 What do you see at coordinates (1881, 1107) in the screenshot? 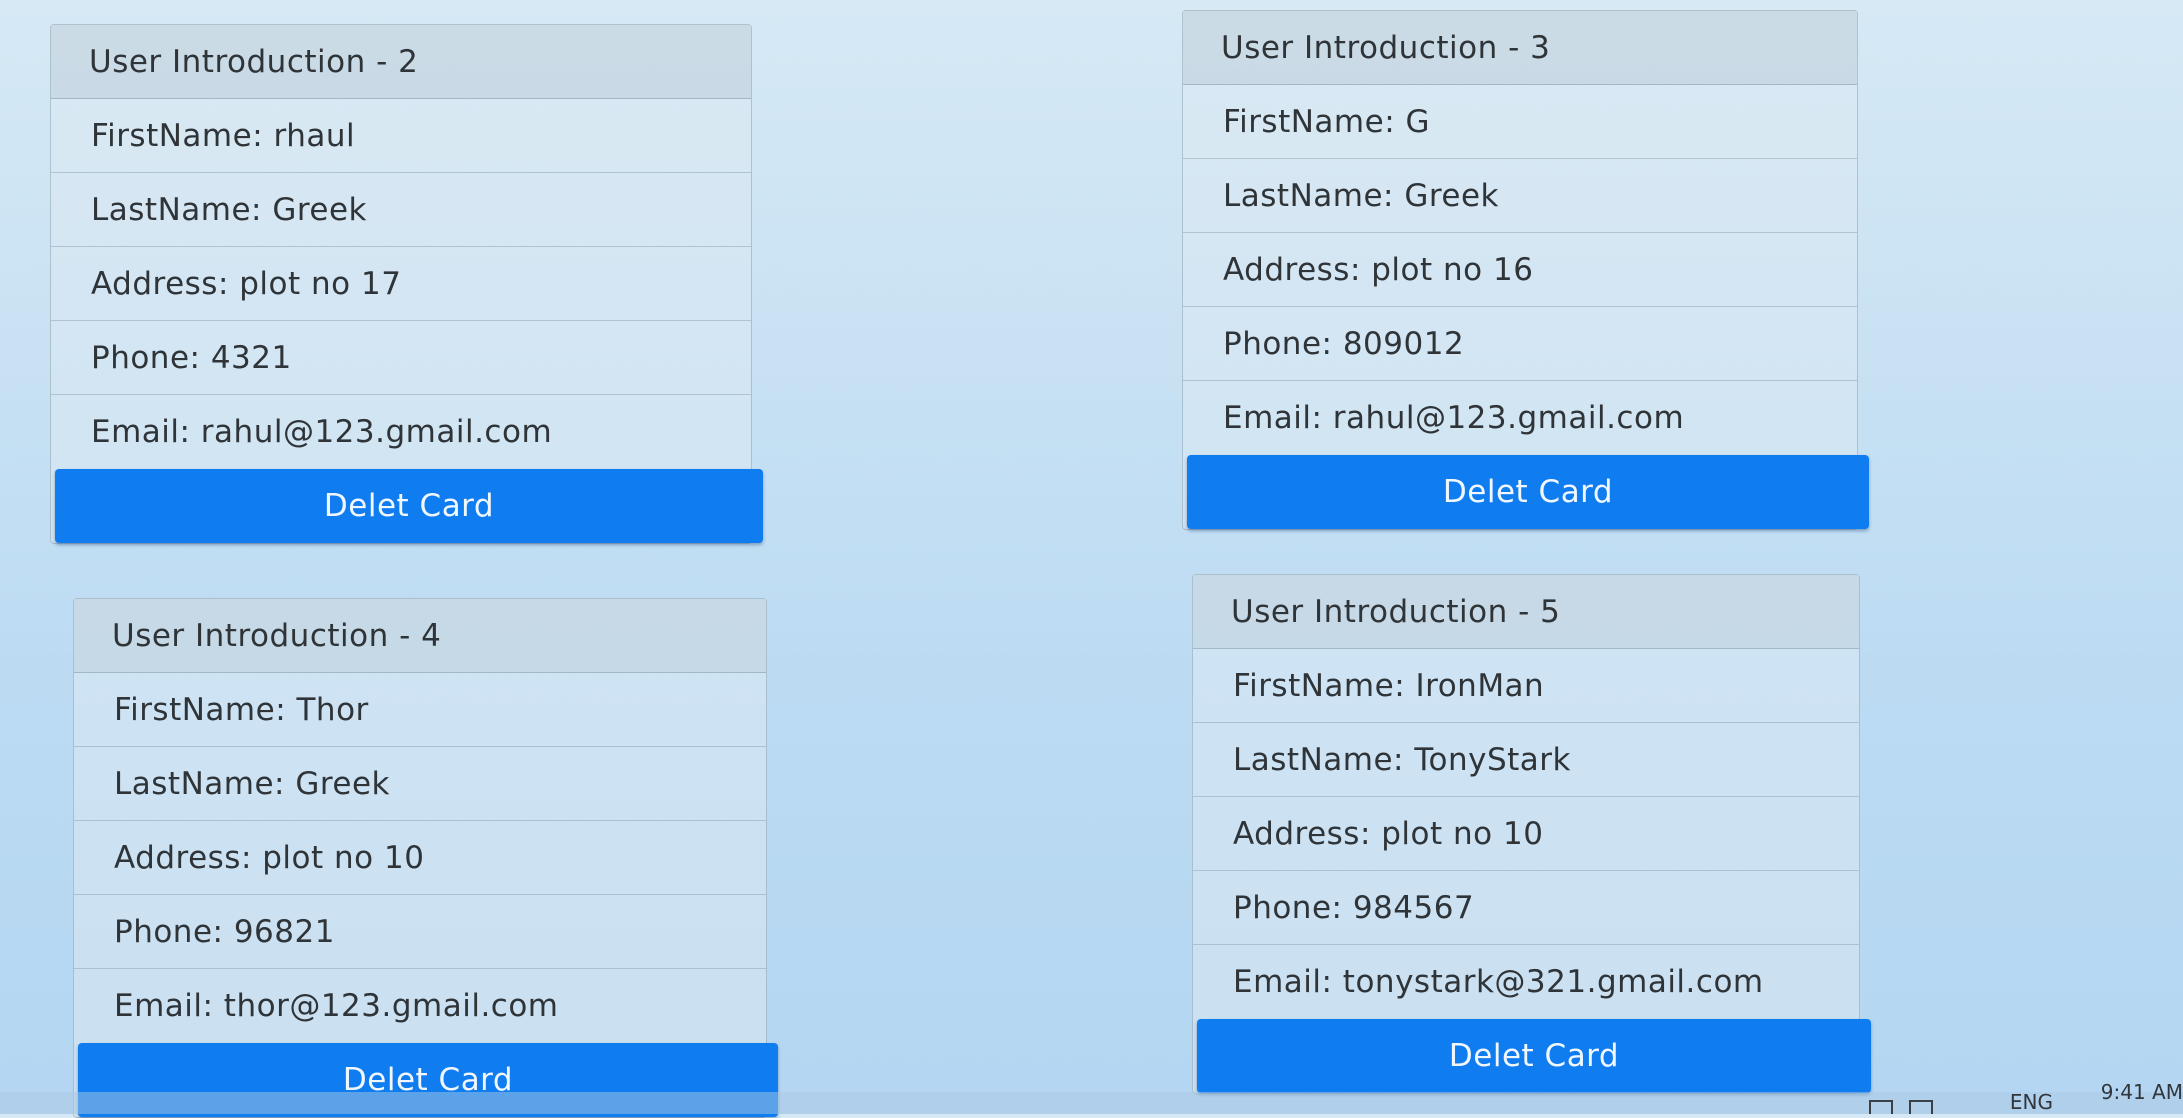
I see `network-icon` at bounding box center [1881, 1107].